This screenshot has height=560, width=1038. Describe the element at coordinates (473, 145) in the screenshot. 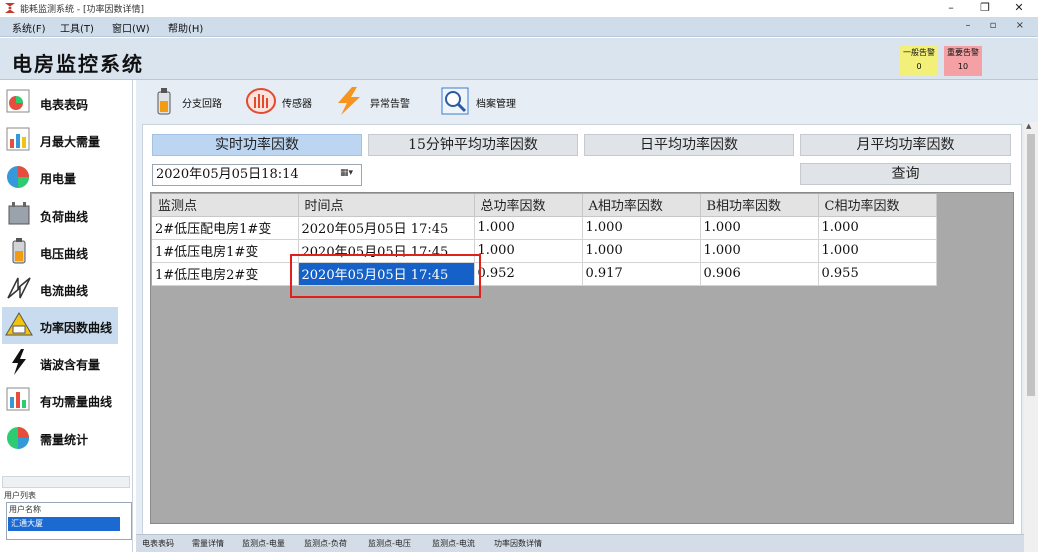

I see `tab-15min-avg-power-factor: 15分钟平均功率因数` at that location.